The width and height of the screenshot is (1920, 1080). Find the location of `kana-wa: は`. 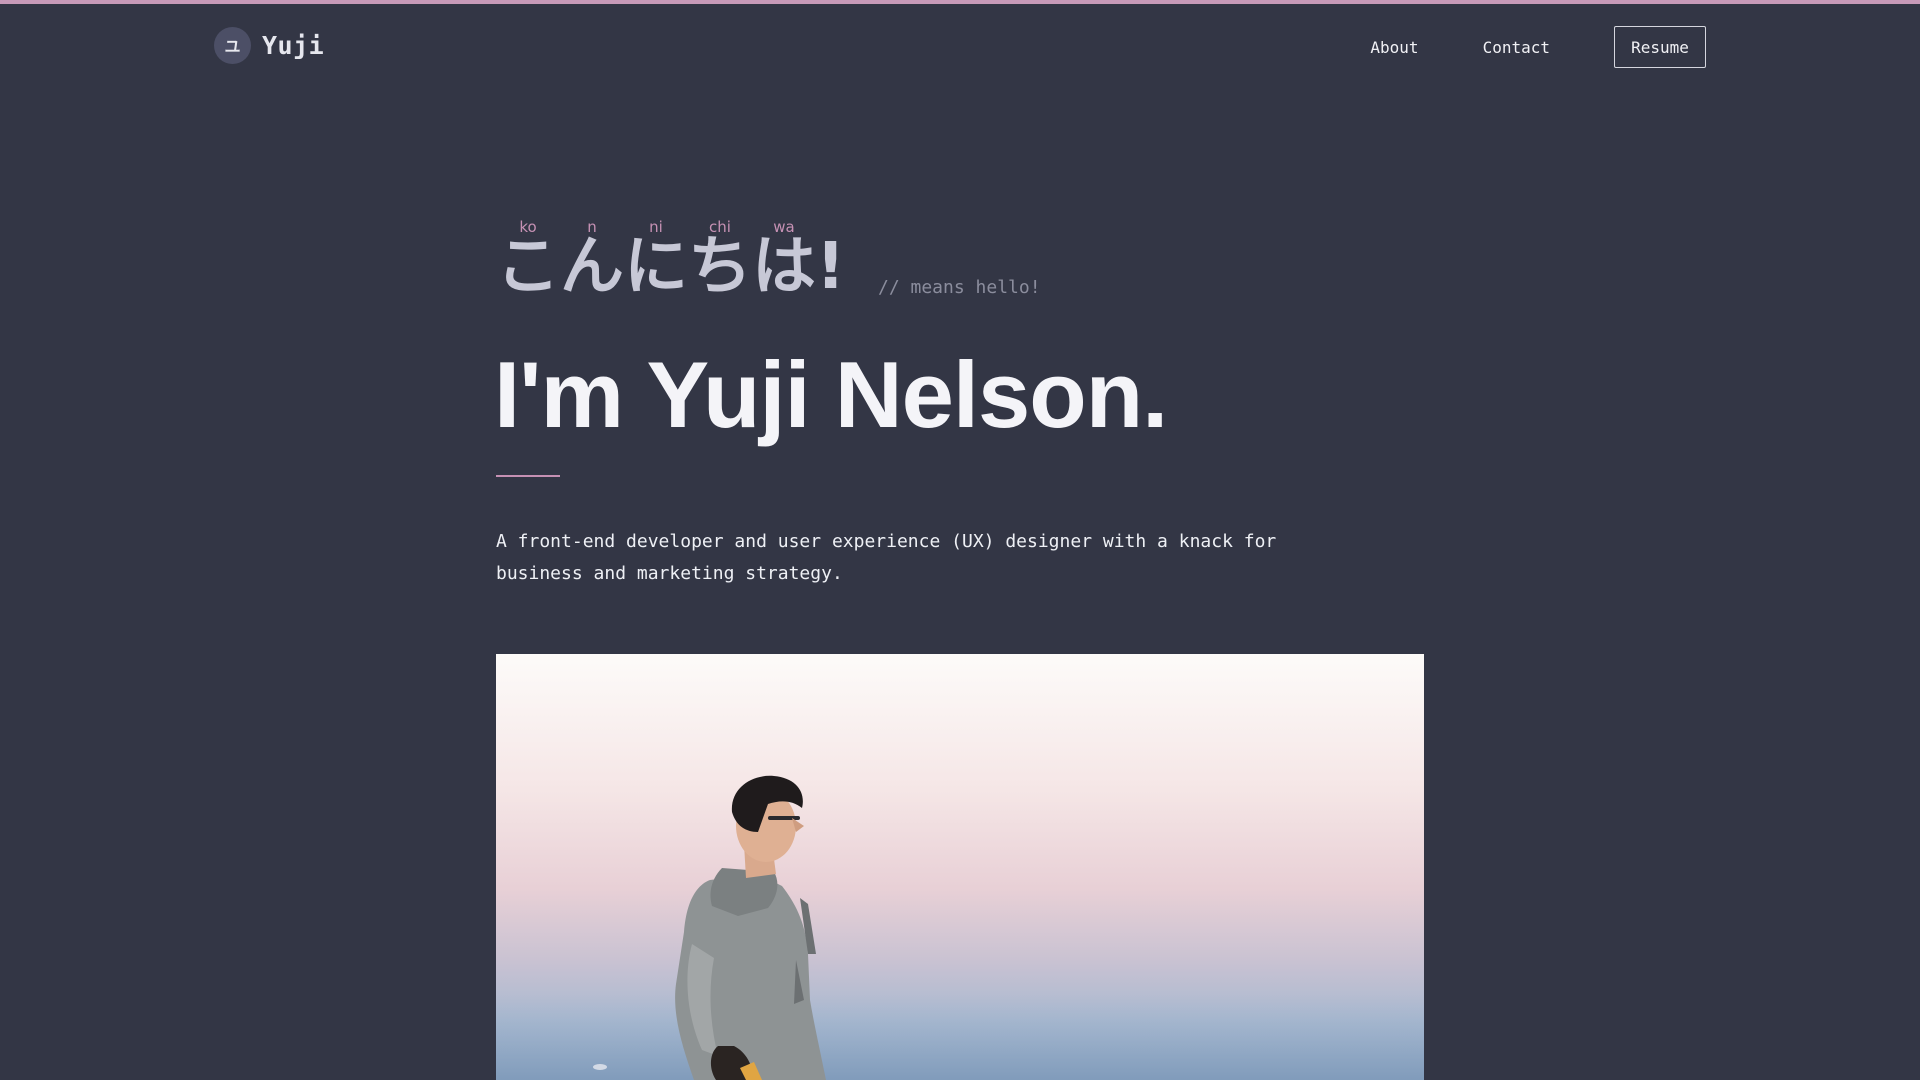

kana-wa: は is located at coordinates (784, 267).